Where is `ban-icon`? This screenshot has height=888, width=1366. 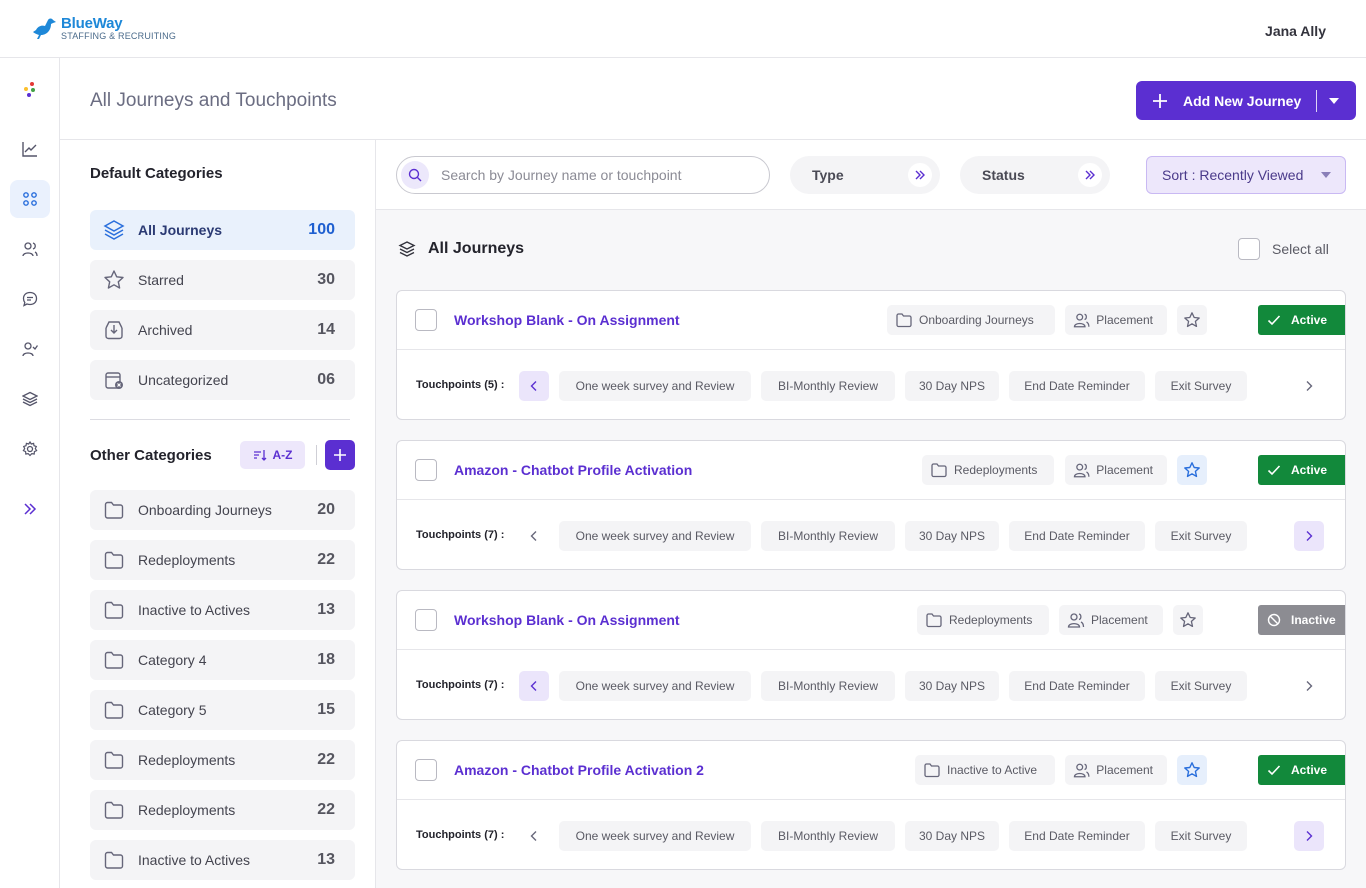 ban-icon is located at coordinates (1274, 620).